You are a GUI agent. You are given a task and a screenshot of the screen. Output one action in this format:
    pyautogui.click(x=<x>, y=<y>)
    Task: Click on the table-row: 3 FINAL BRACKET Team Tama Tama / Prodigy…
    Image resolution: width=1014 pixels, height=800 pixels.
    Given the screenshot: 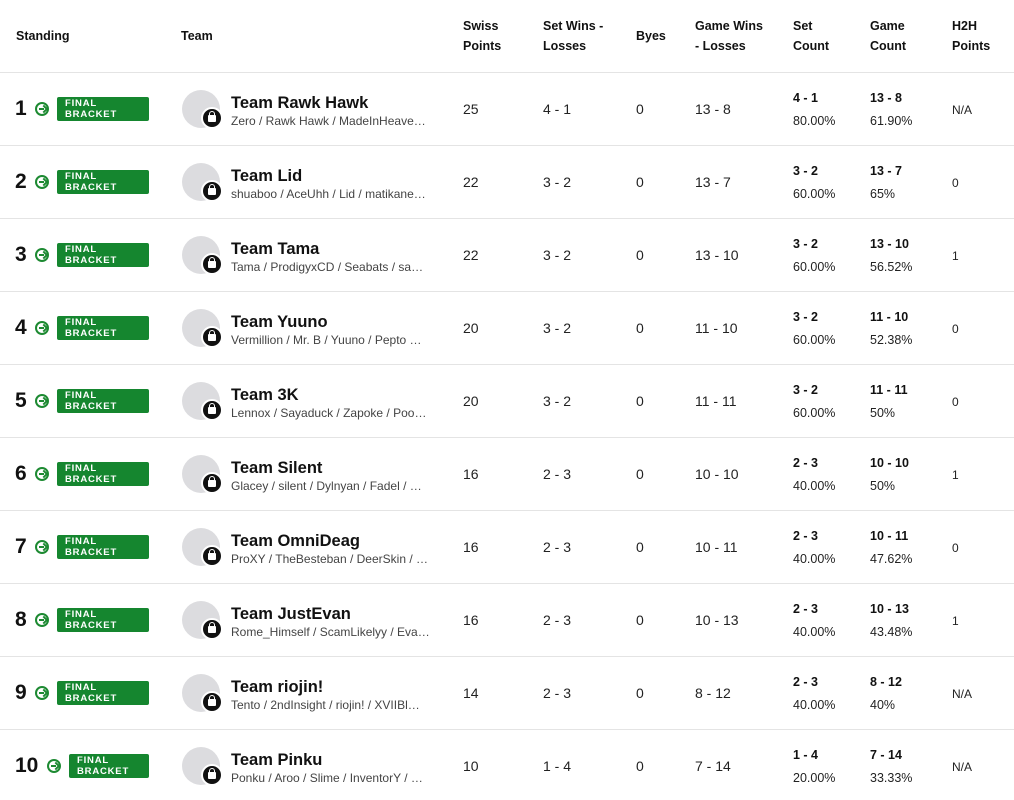 What is the action you would take?
    pyautogui.click(x=507, y=255)
    